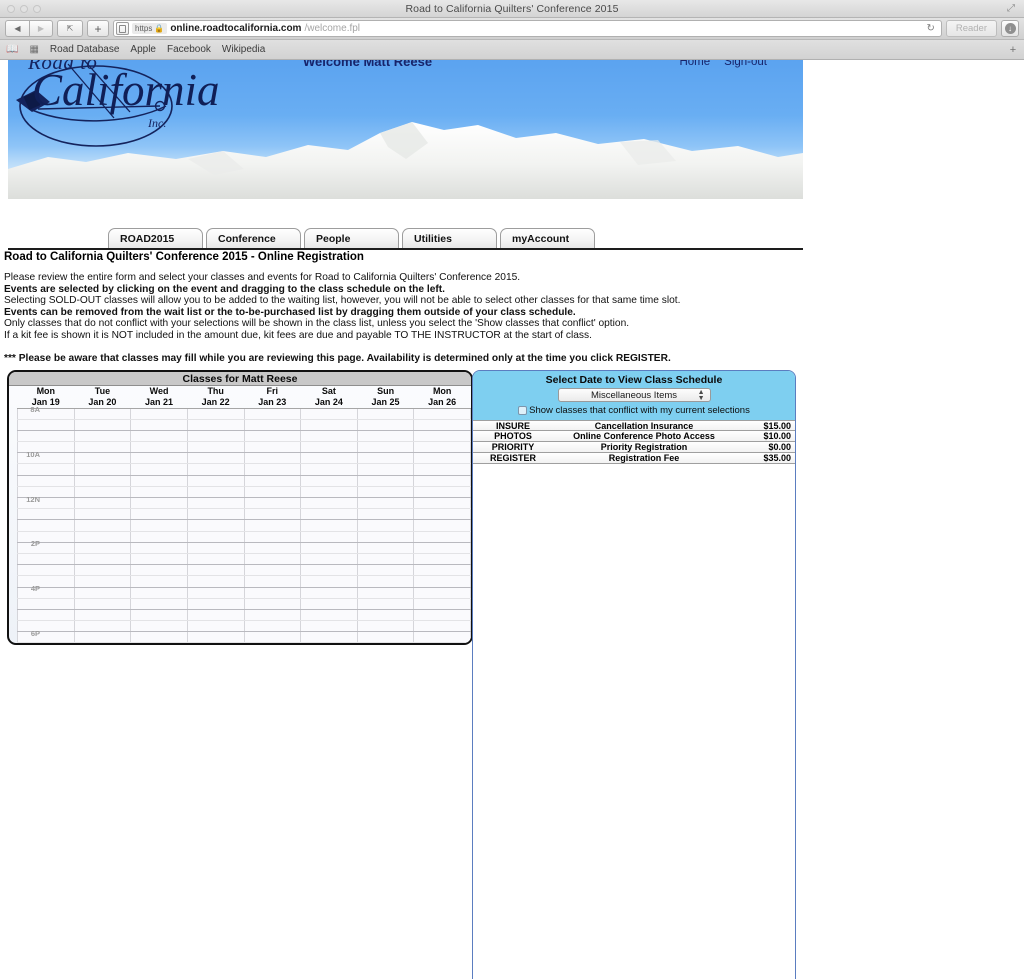 This screenshot has width=1024, height=979. What do you see at coordinates (12, 49) in the screenshot?
I see `book-icon: 📖` at bounding box center [12, 49].